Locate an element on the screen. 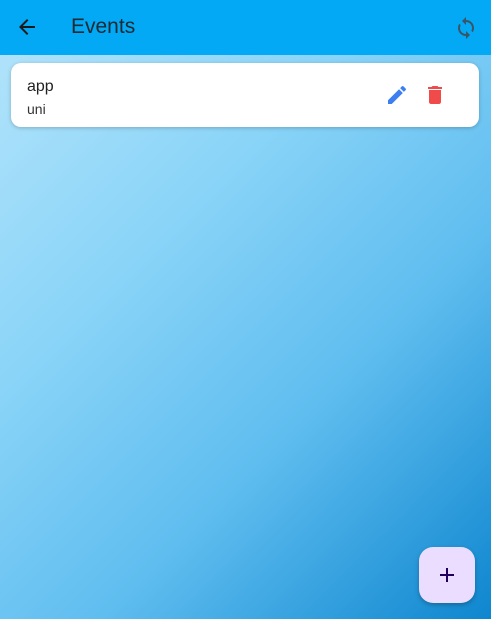 This screenshot has width=491, height=619. delete-event-button is located at coordinates (435, 95).